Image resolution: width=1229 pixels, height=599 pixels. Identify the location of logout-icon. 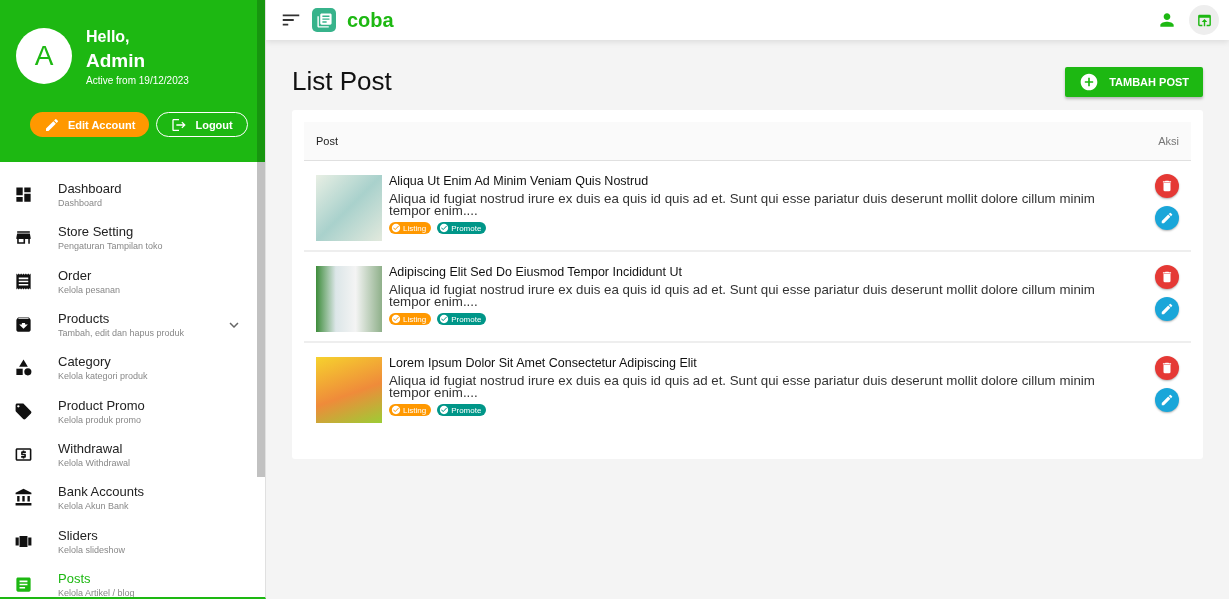
(179, 124).